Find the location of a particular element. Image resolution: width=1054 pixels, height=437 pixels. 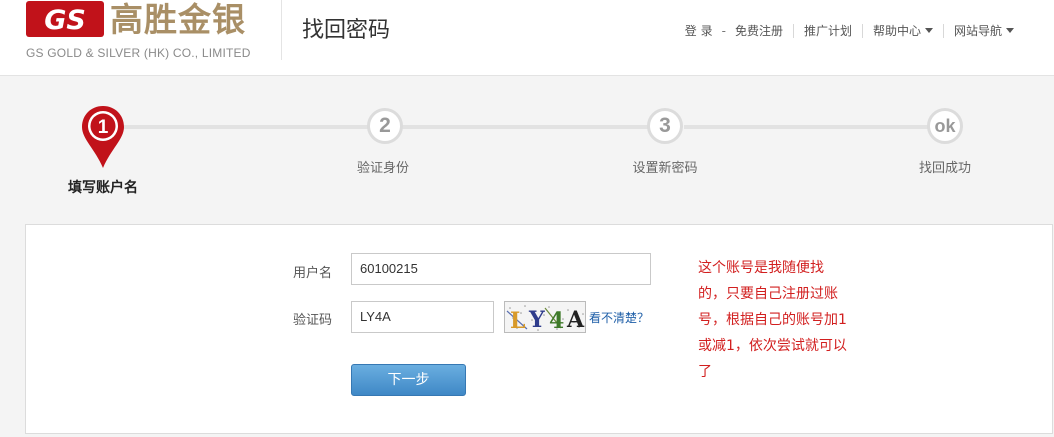

captcha-refresh-link: 看不清楚？ is located at coordinates (619, 317).